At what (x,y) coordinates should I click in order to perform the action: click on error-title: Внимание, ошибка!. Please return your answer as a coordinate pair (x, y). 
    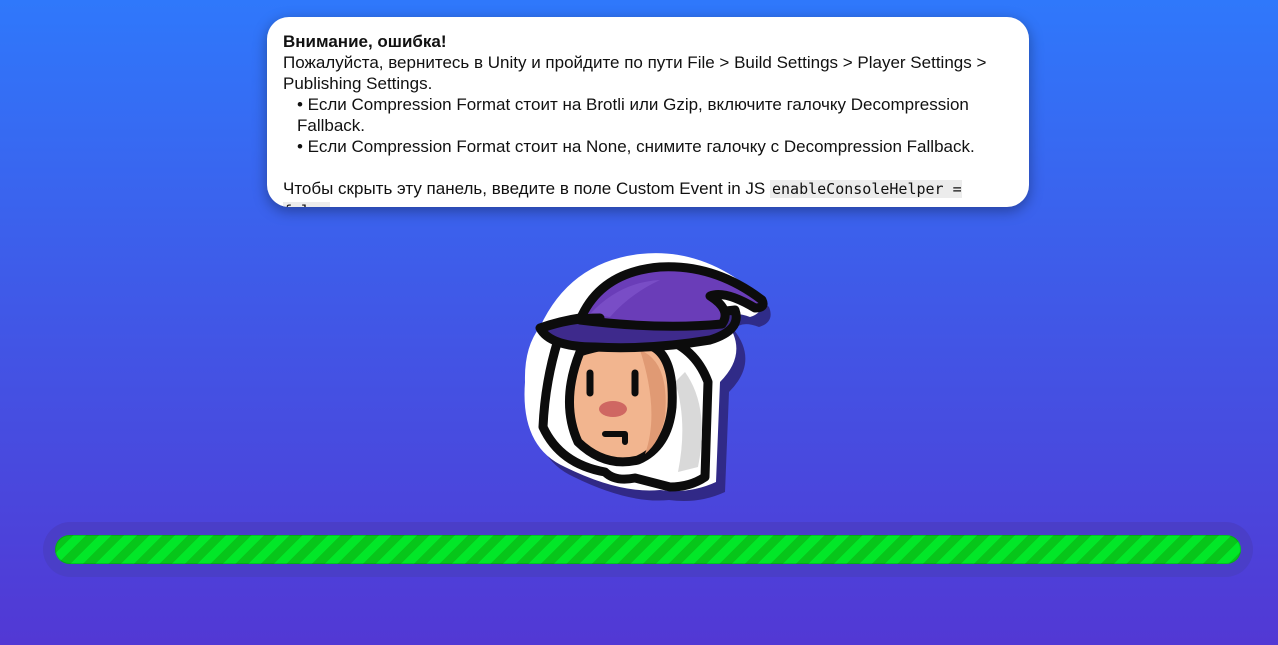
    Looking at the image, I should click on (365, 41).